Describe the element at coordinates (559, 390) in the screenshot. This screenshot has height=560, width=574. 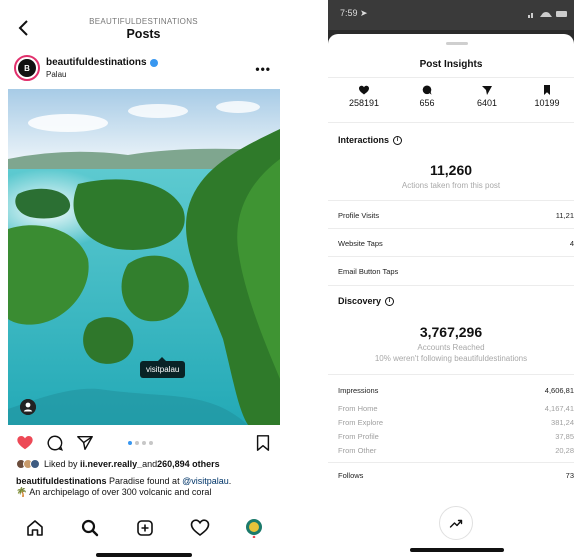
I see `row-value: 4,606,81` at that location.